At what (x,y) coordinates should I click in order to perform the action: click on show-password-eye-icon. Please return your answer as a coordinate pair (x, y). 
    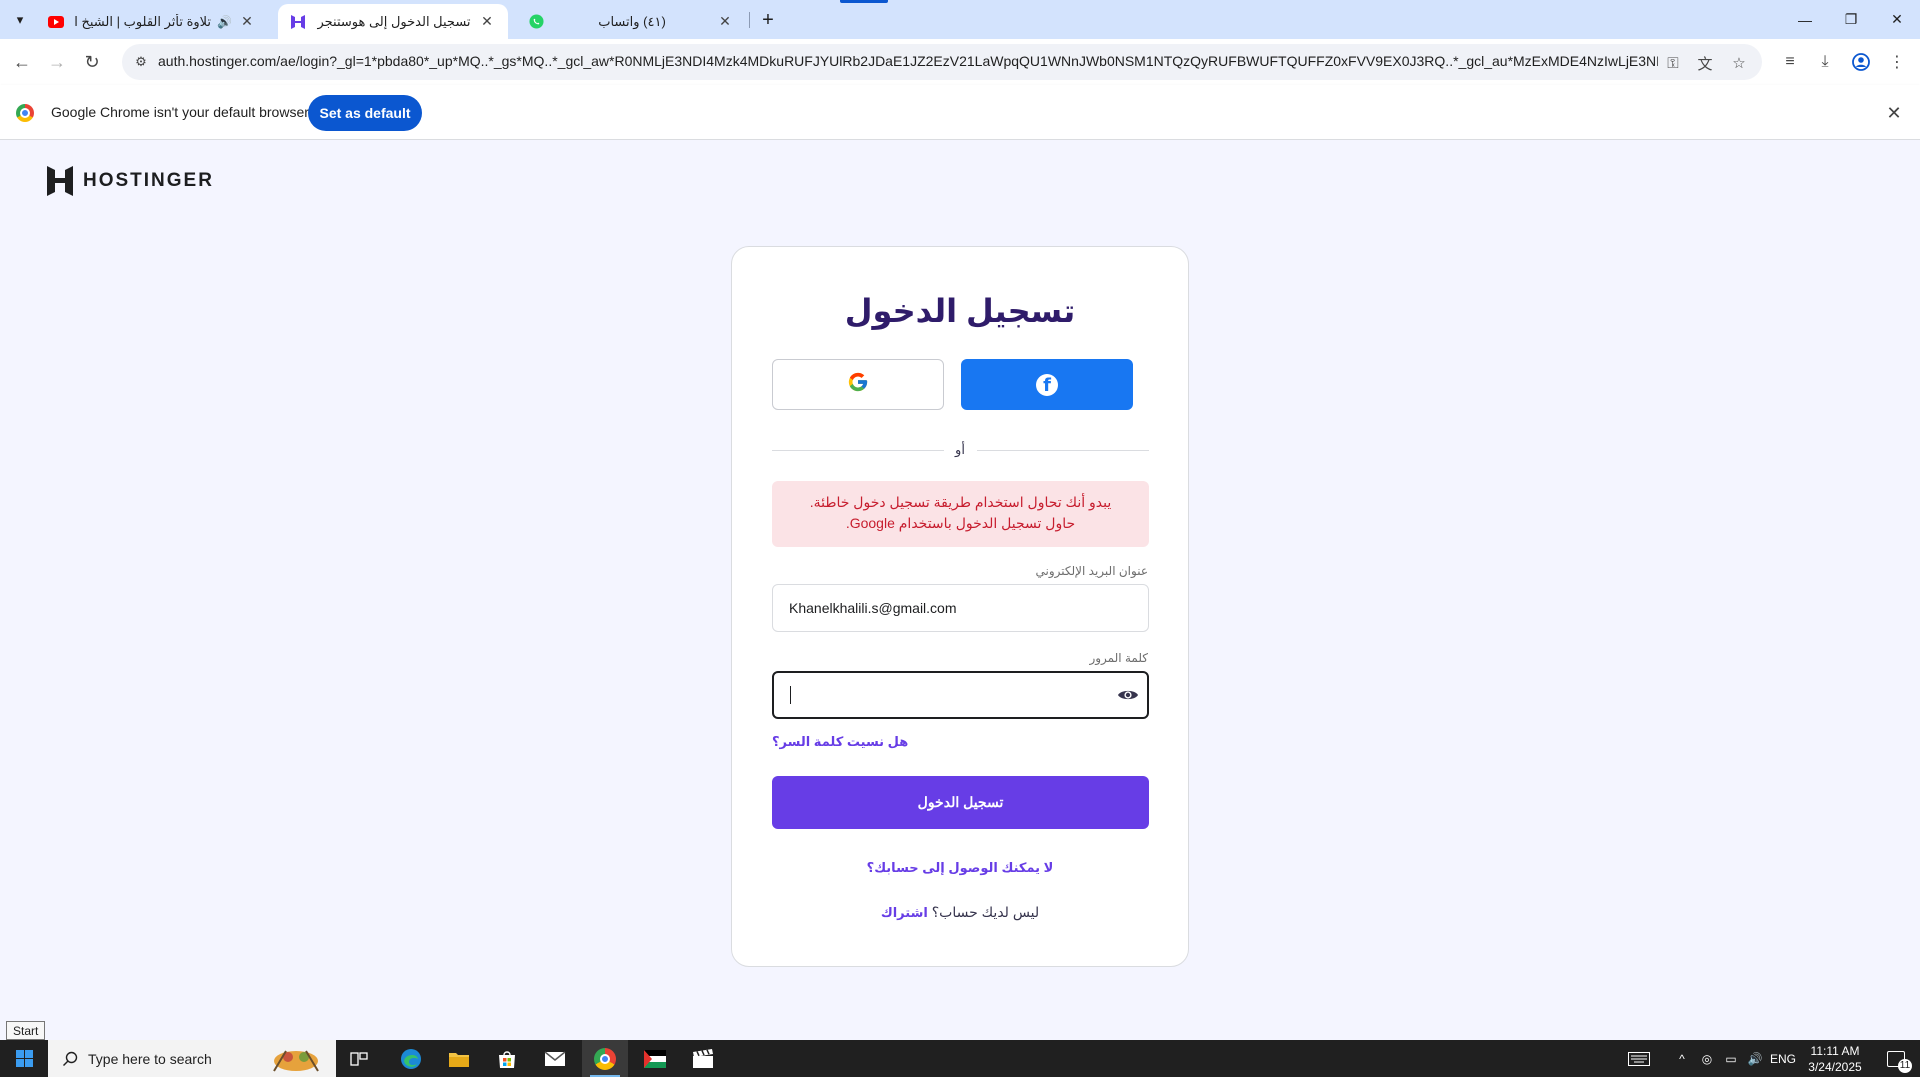
    Looking at the image, I should click on (1128, 695).